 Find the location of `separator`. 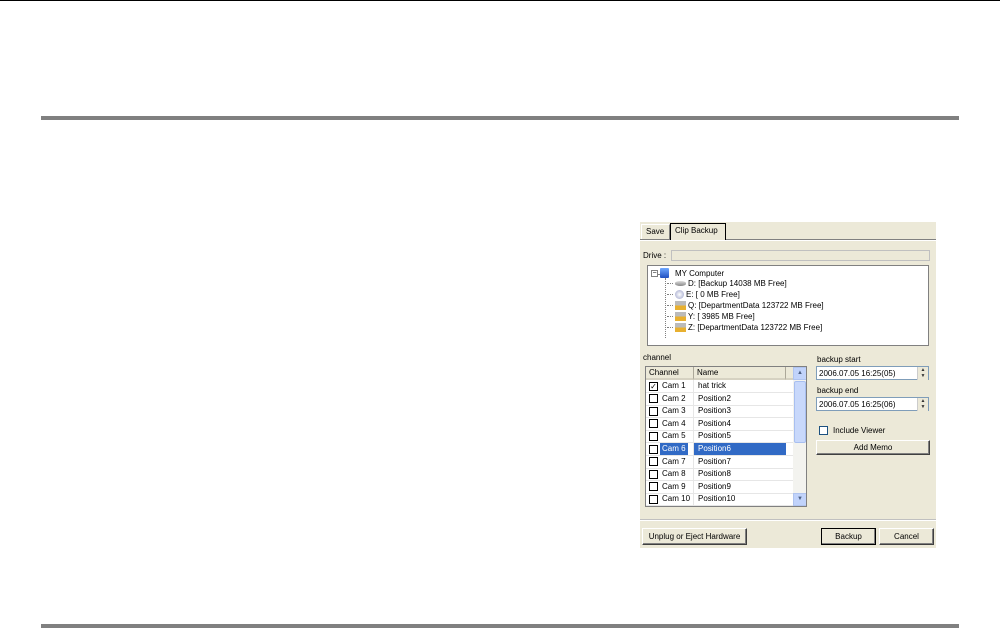

separator is located at coordinates (788, 520).